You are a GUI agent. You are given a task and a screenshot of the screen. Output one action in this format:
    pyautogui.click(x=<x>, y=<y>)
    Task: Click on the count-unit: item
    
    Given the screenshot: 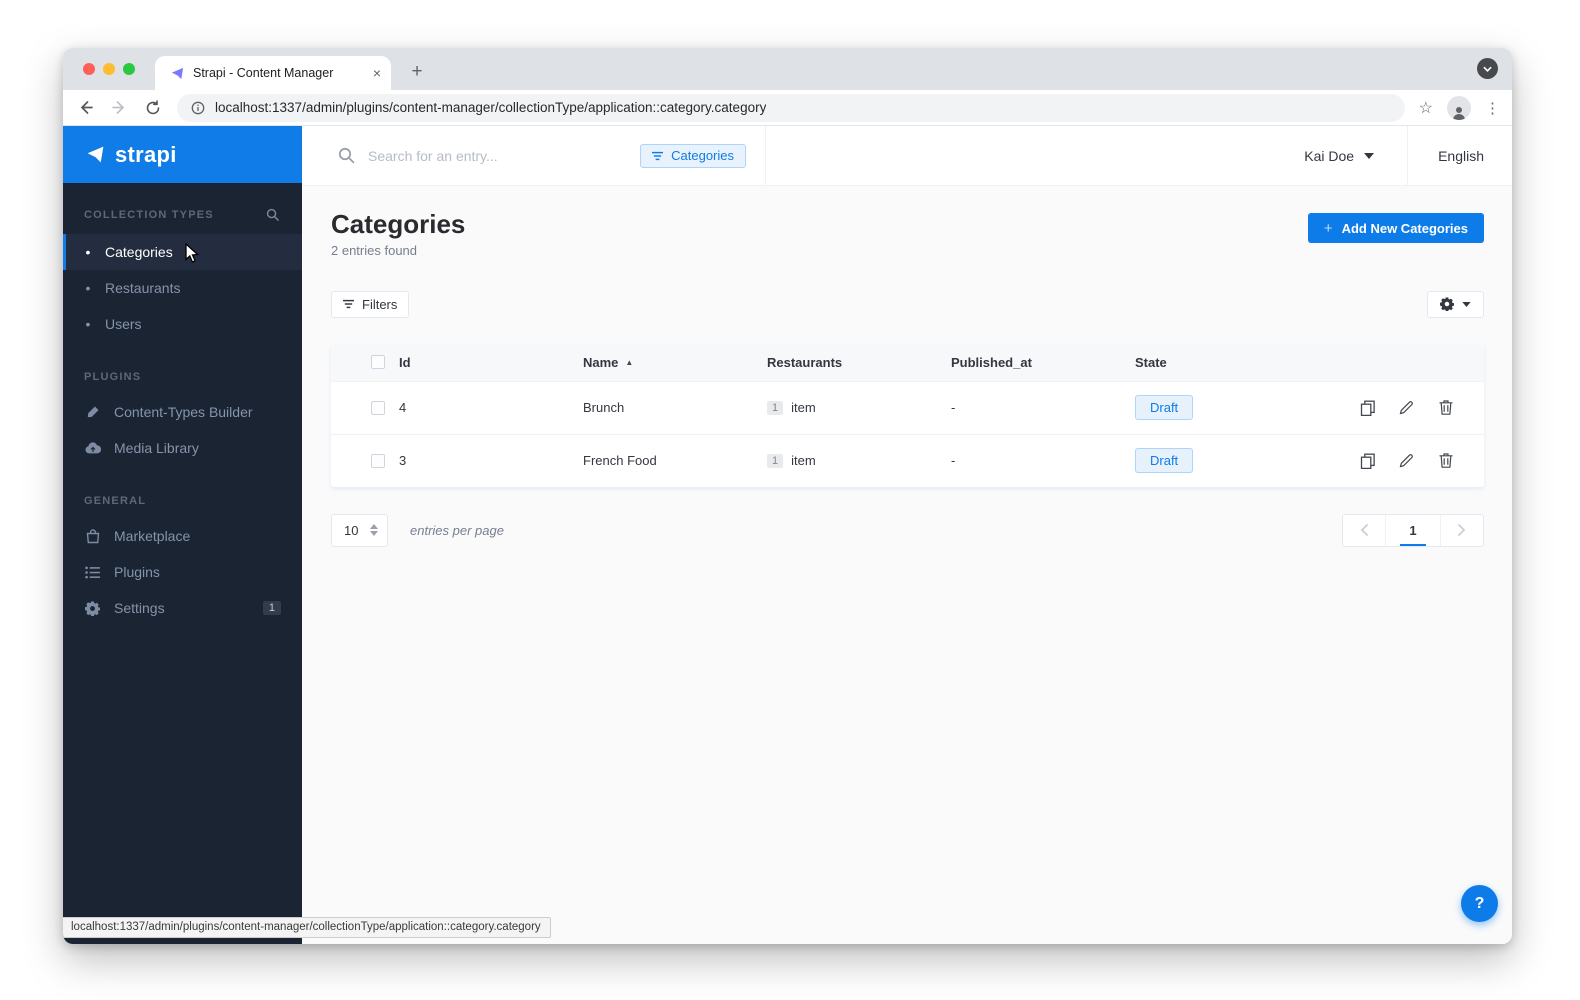 What is the action you would take?
    pyautogui.click(x=803, y=461)
    